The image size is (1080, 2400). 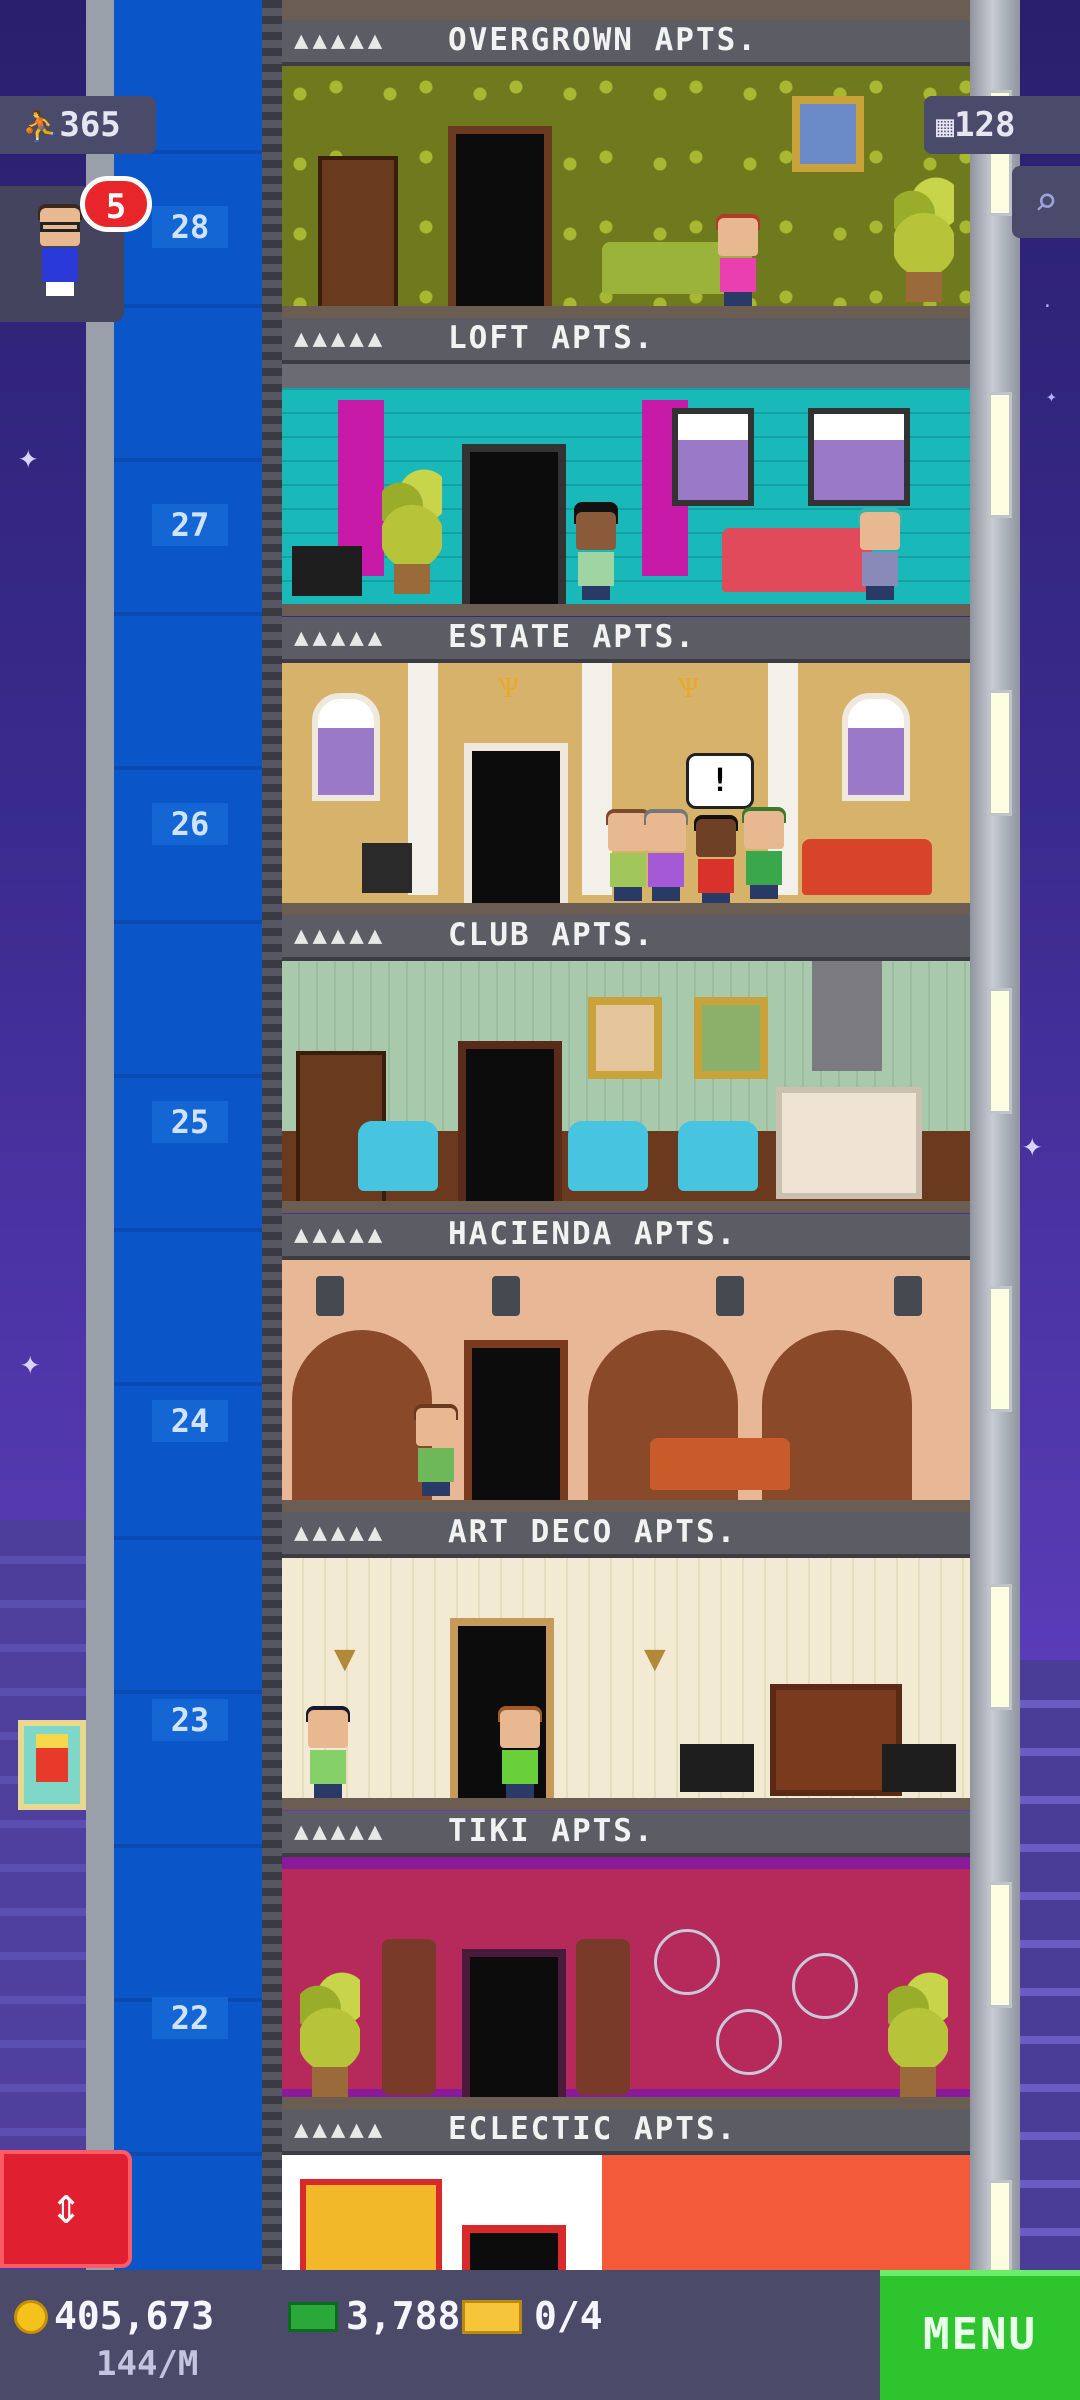 I want to click on floor-tiki-apts: ▲▲▲▲▲ TIKI APTS., so click(x=626, y=1962).